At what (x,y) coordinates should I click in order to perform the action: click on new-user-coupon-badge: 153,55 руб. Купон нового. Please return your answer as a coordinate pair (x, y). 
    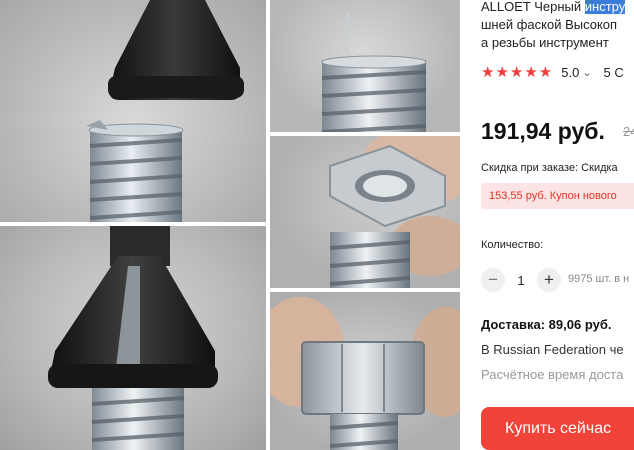
    Looking at the image, I should click on (557, 196).